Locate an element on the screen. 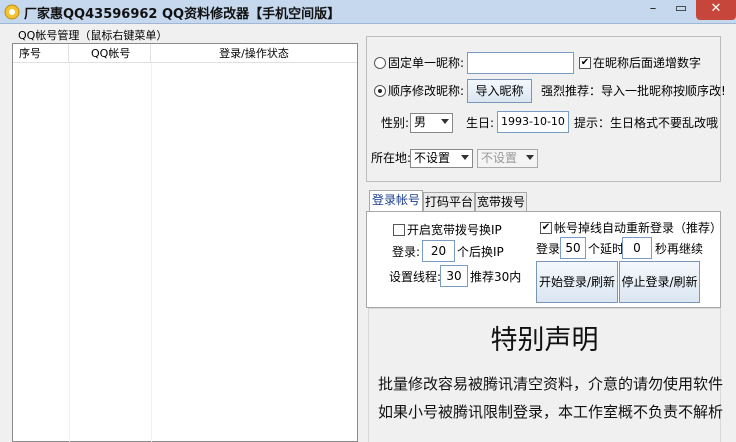 The image size is (736, 442). start-login-button: 开始登录/刷新 is located at coordinates (577, 282).